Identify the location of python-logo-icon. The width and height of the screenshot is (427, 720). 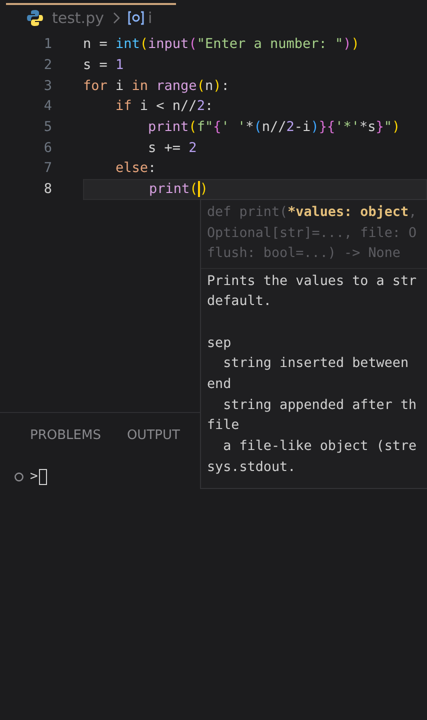
(35, 18).